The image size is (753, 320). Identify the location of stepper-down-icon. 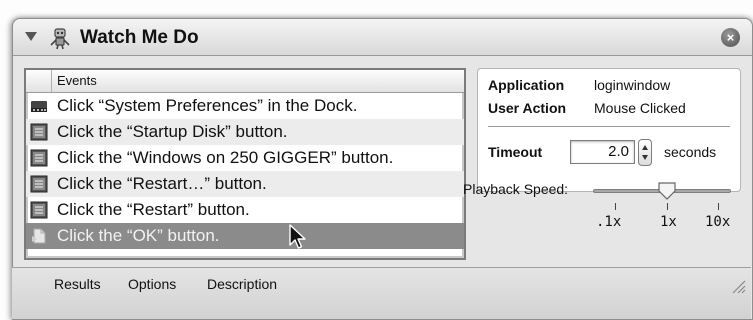
(645, 157).